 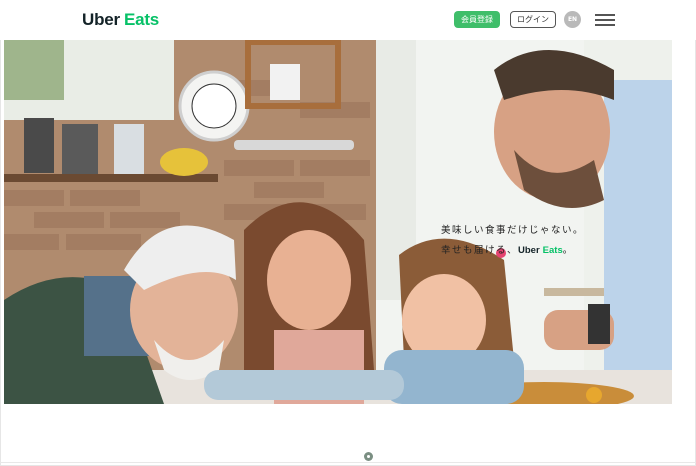 What do you see at coordinates (568, 250) in the screenshot?
I see `tagline-line2-suffix: 。` at bounding box center [568, 250].